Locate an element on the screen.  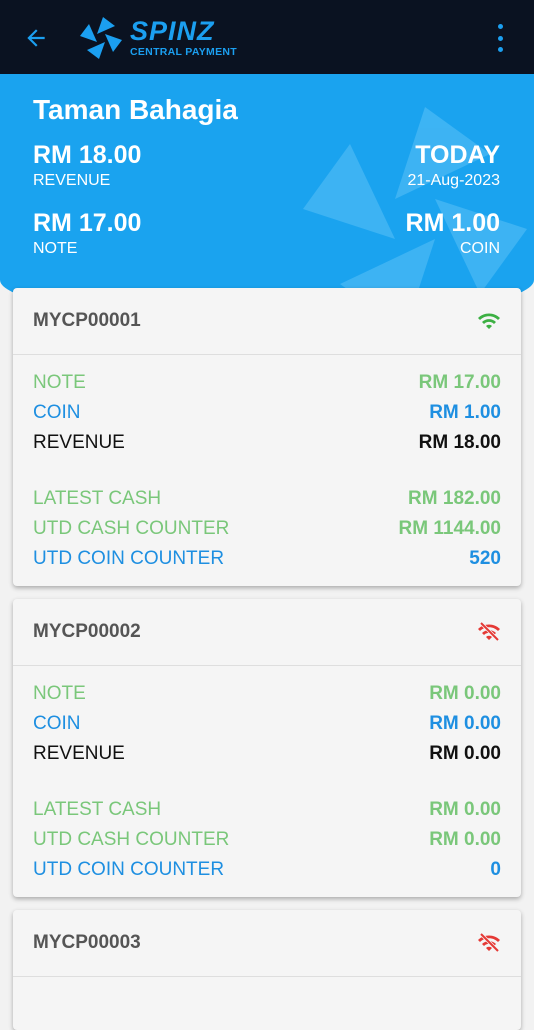
pinwheel-watermark-icon is located at coordinates (415, 213).